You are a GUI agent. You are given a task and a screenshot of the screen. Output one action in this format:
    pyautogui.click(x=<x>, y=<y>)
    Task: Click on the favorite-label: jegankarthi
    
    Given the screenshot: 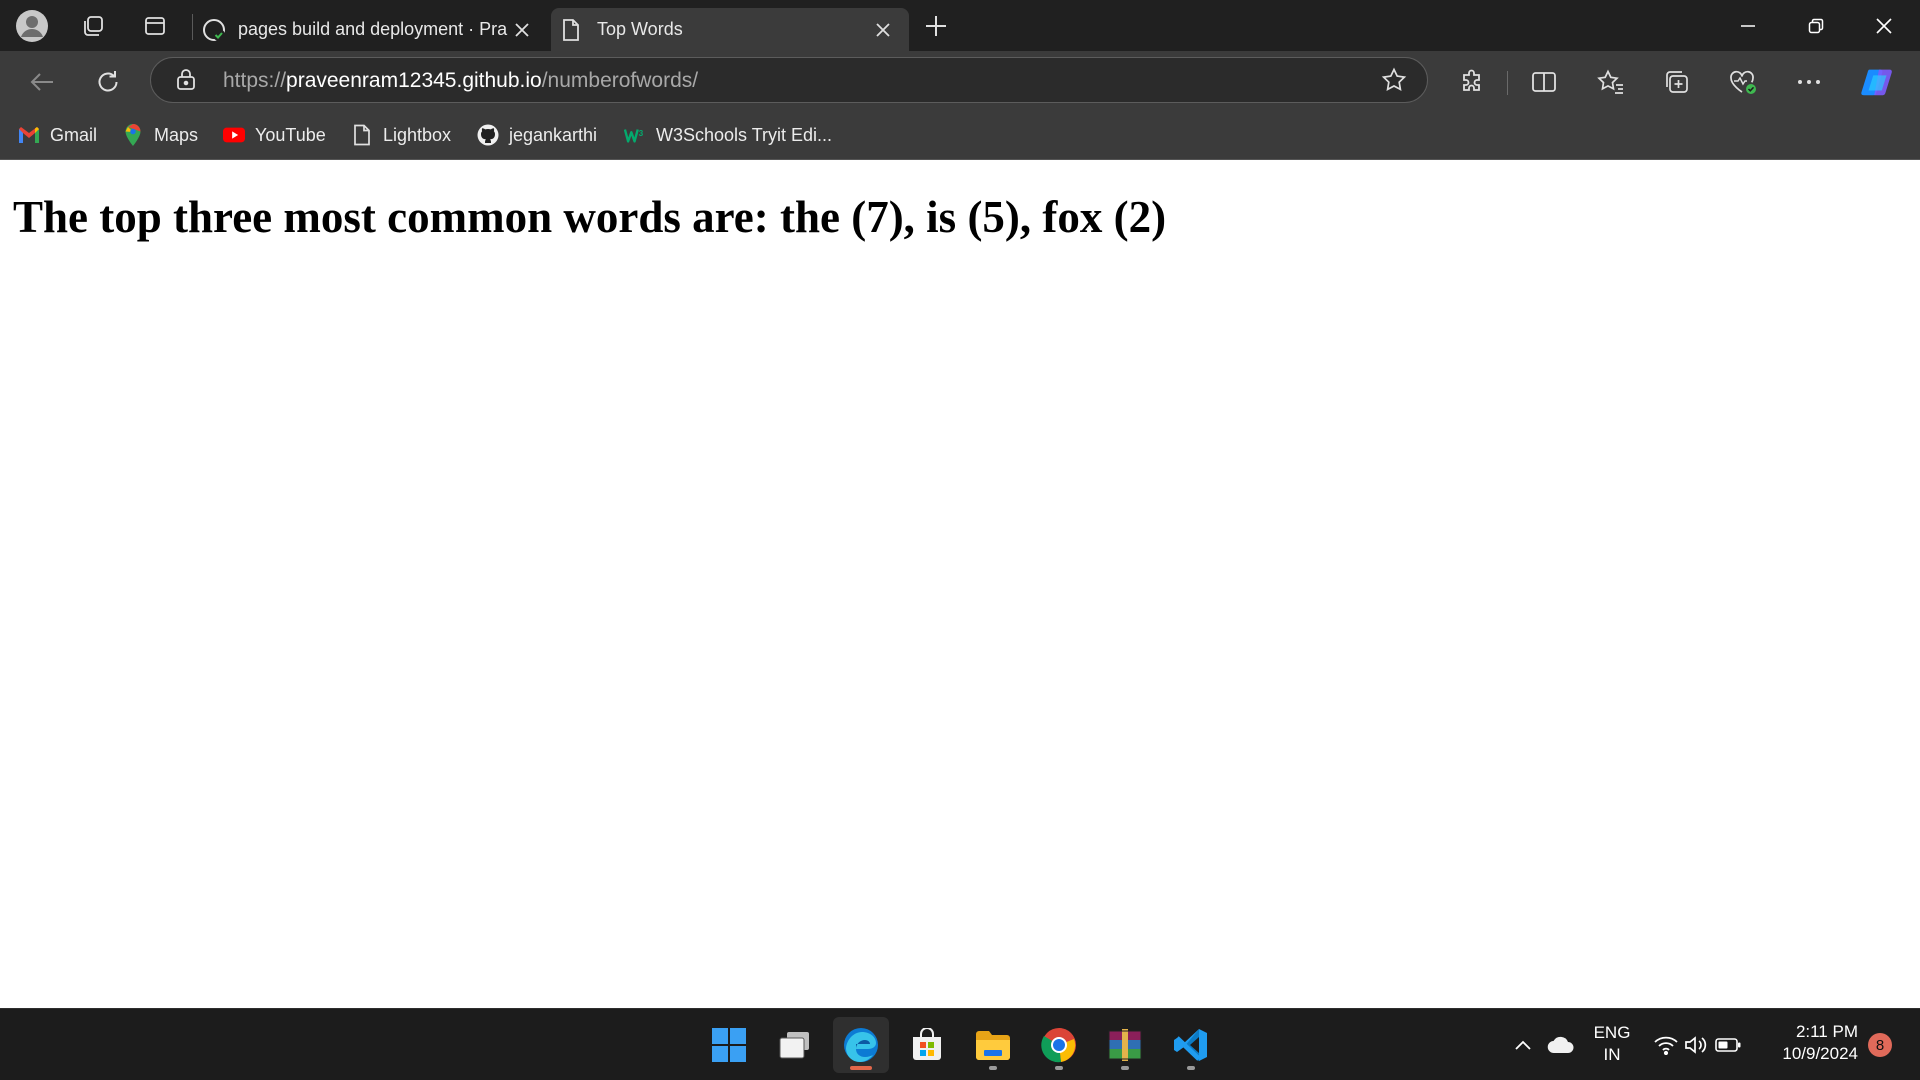 What is the action you would take?
    pyautogui.click(x=553, y=134)
    